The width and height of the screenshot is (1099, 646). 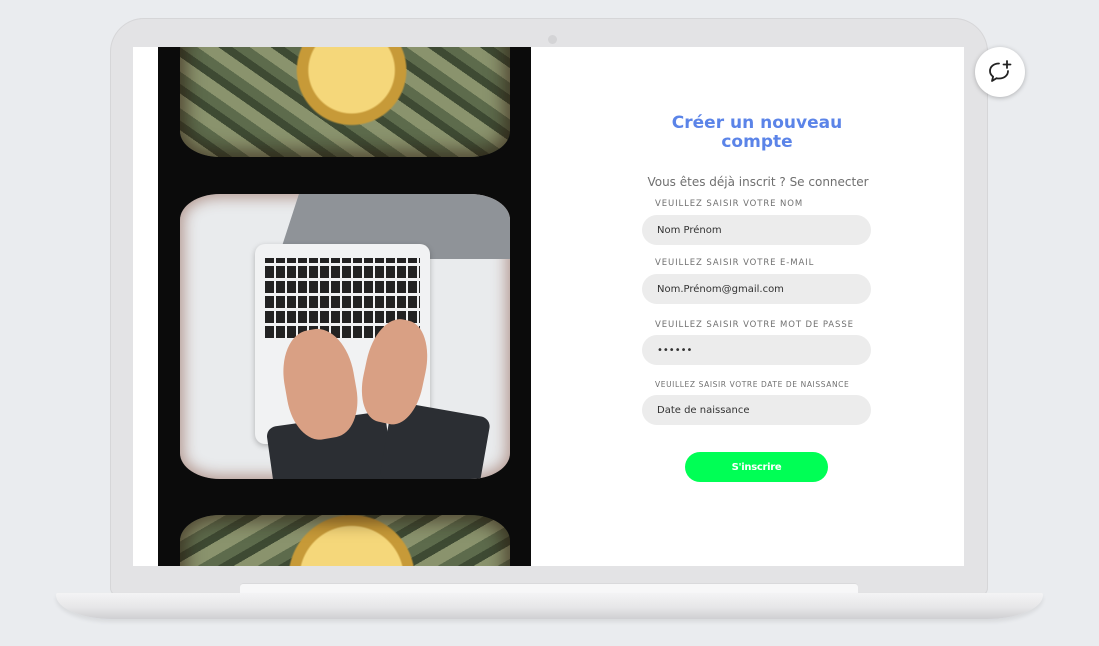 What do you see at coordinates (549, 606) in the screenshot?
I see `laptop-base` at bounding box center [549, 606].